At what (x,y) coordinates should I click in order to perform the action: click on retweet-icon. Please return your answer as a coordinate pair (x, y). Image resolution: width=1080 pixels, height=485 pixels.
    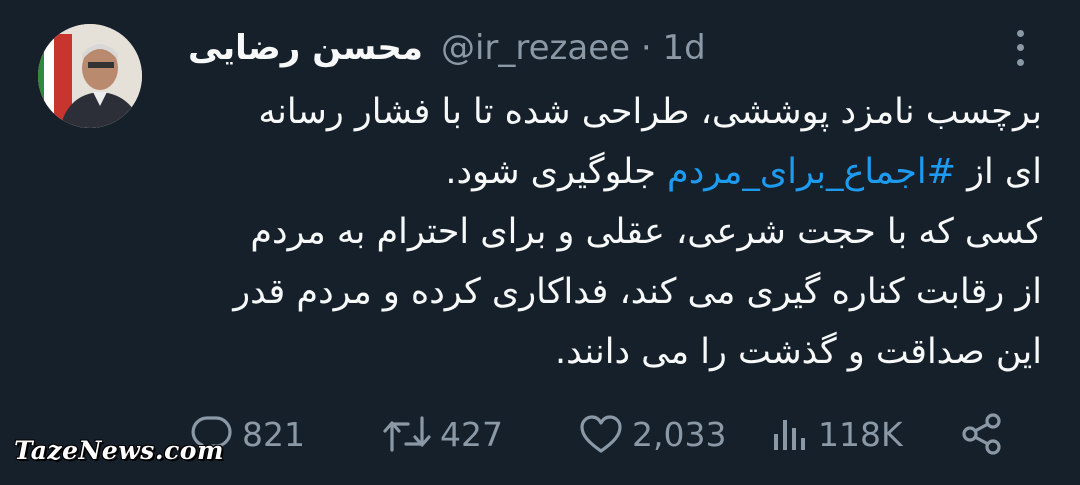
    Looking at the image, I should click on (407, 434).